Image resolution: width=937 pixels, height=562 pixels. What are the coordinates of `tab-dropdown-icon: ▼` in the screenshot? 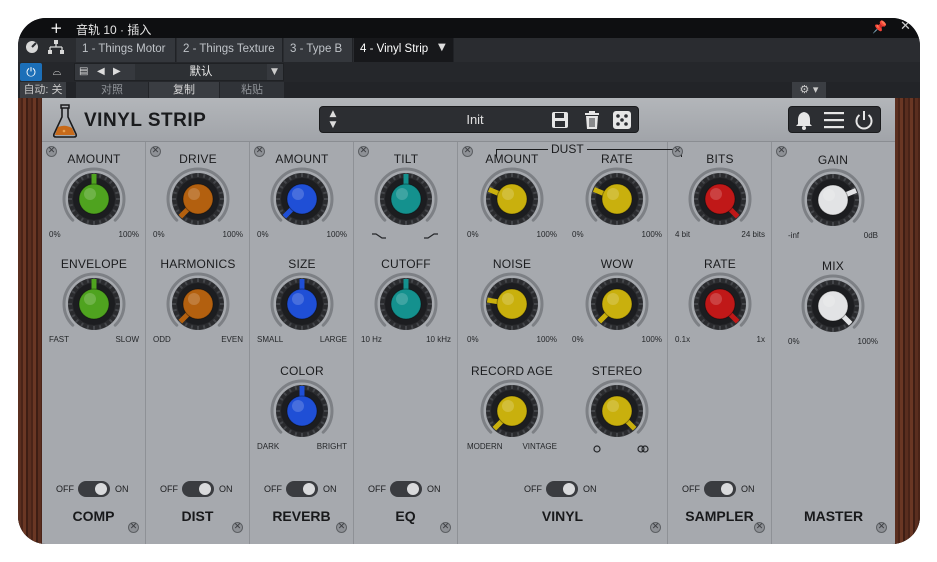 It's located at (442, 47).